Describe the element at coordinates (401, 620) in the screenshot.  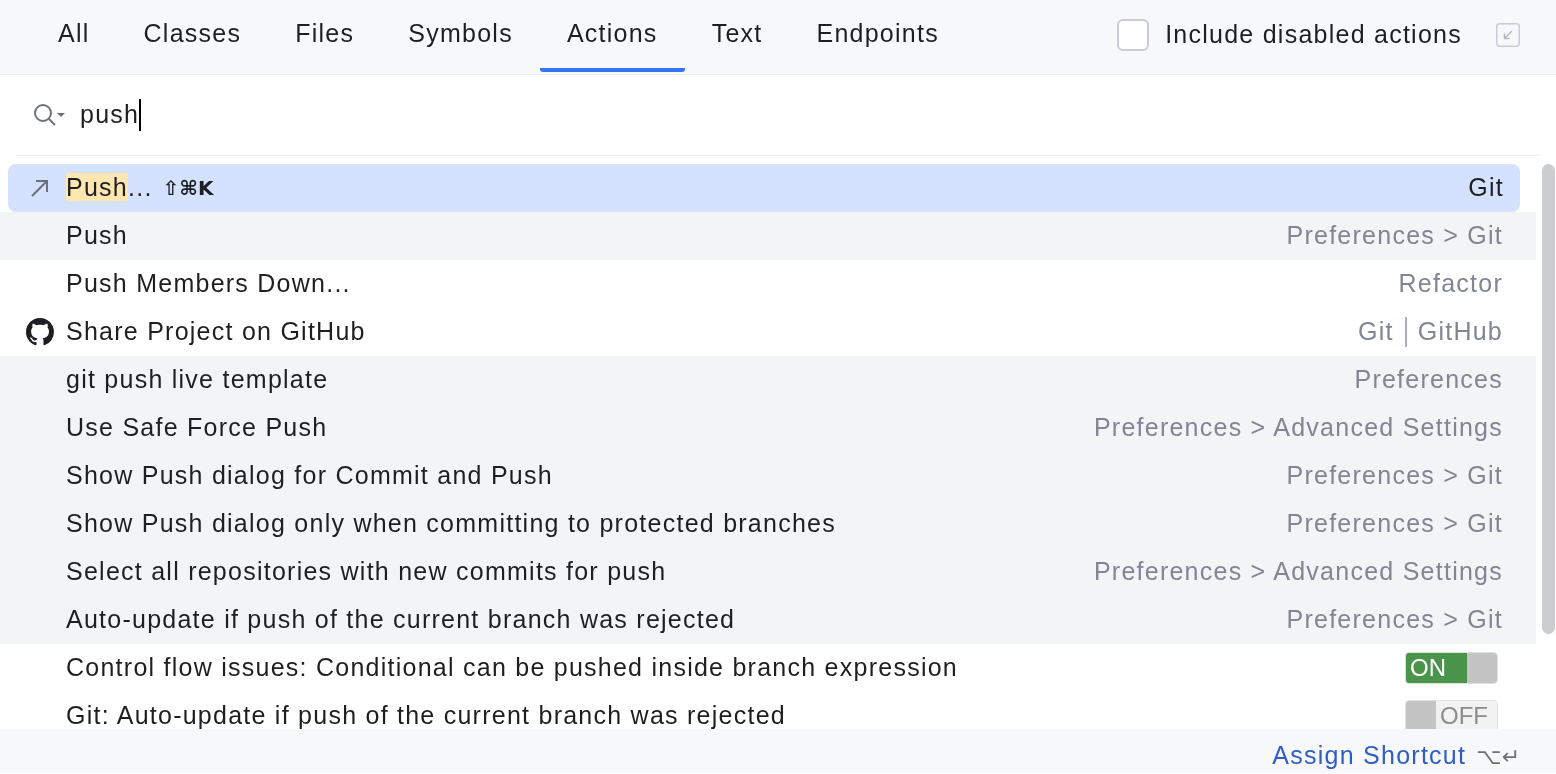
I see `item-label: Auto-update if push of the current branch was rejected` at that location.